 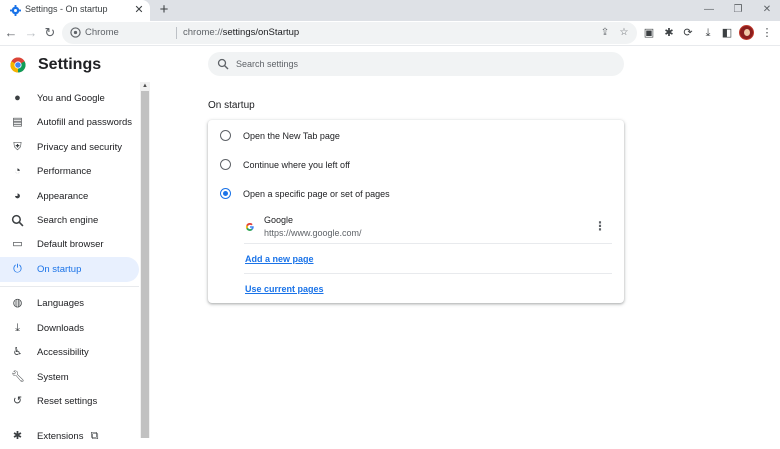 I want to click on sidebar-item-default-browser: ▭ Default browser, so click(x=69, y=244).